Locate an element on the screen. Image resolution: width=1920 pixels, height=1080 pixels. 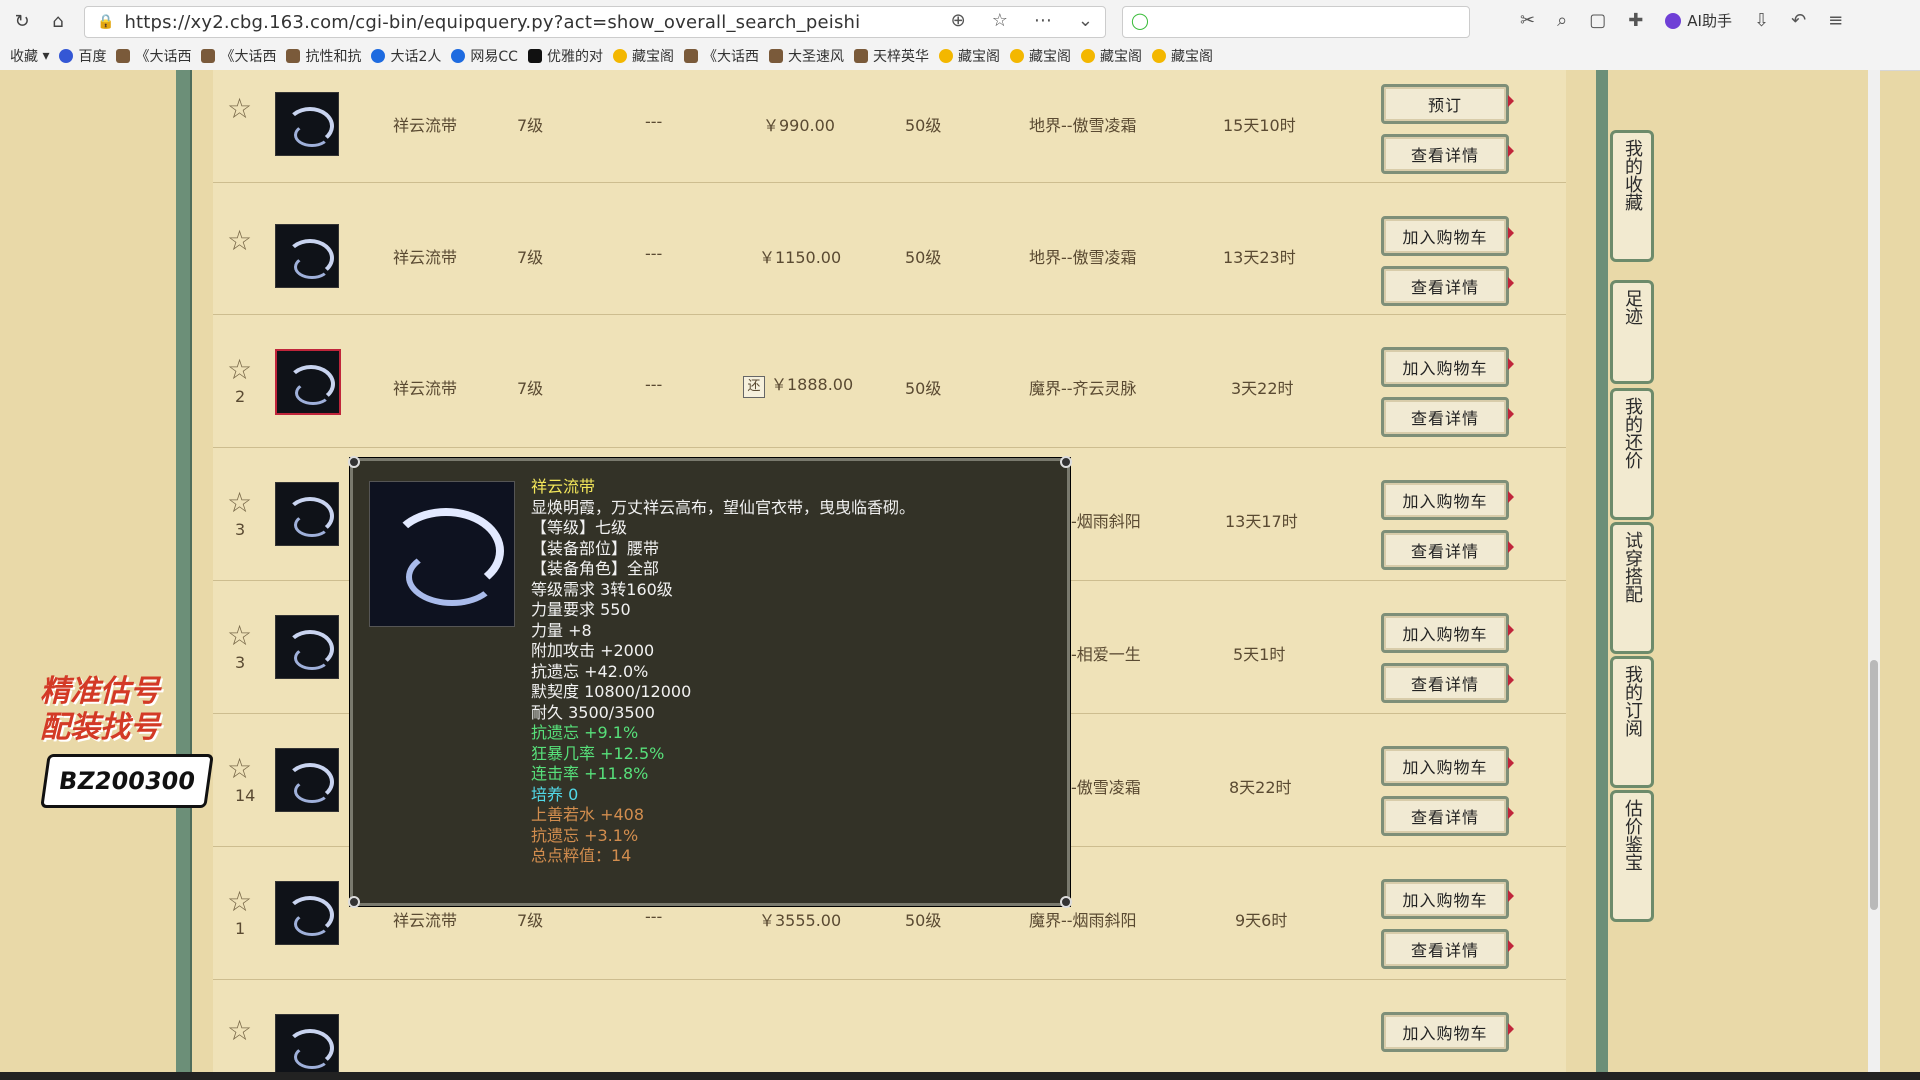
item-time: 8天22时 is located at coordinates (1260, 787).